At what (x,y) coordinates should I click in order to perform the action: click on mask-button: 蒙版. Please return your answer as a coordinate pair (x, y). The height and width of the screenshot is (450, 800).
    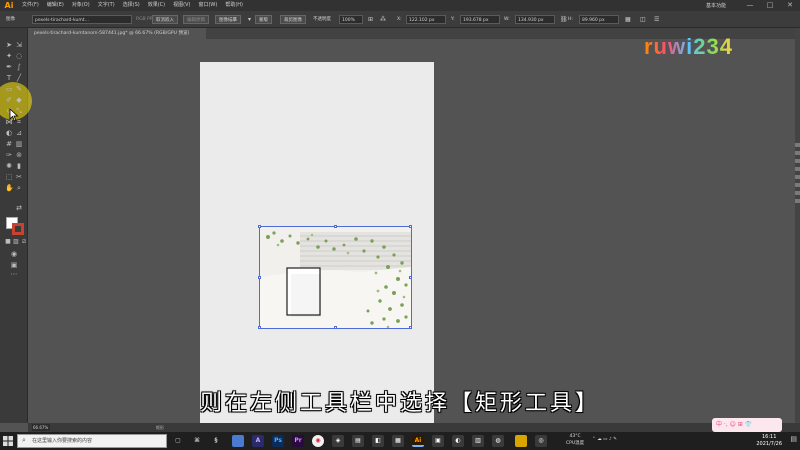
    Looking at the image, I should click on (263, 19).